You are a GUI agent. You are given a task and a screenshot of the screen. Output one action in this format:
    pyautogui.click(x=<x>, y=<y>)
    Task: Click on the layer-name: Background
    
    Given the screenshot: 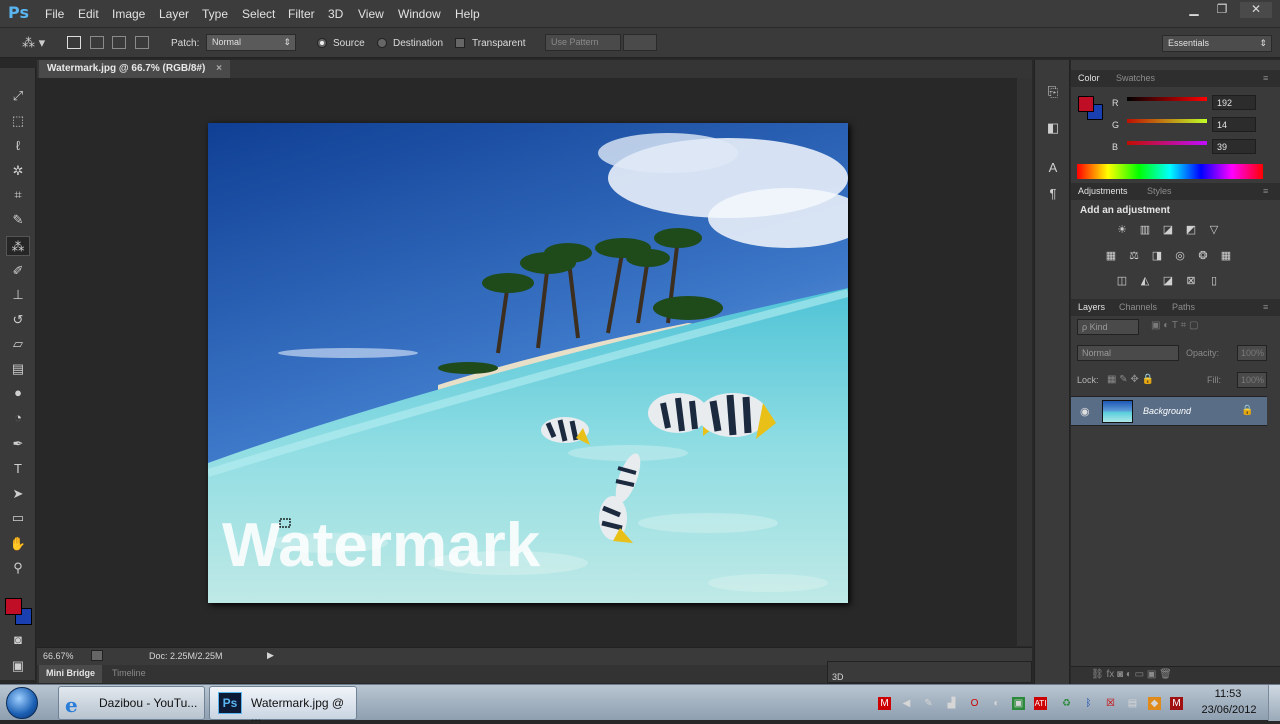 What is the action you would take?
    pyautogui.click(x=1167, y=411)
    